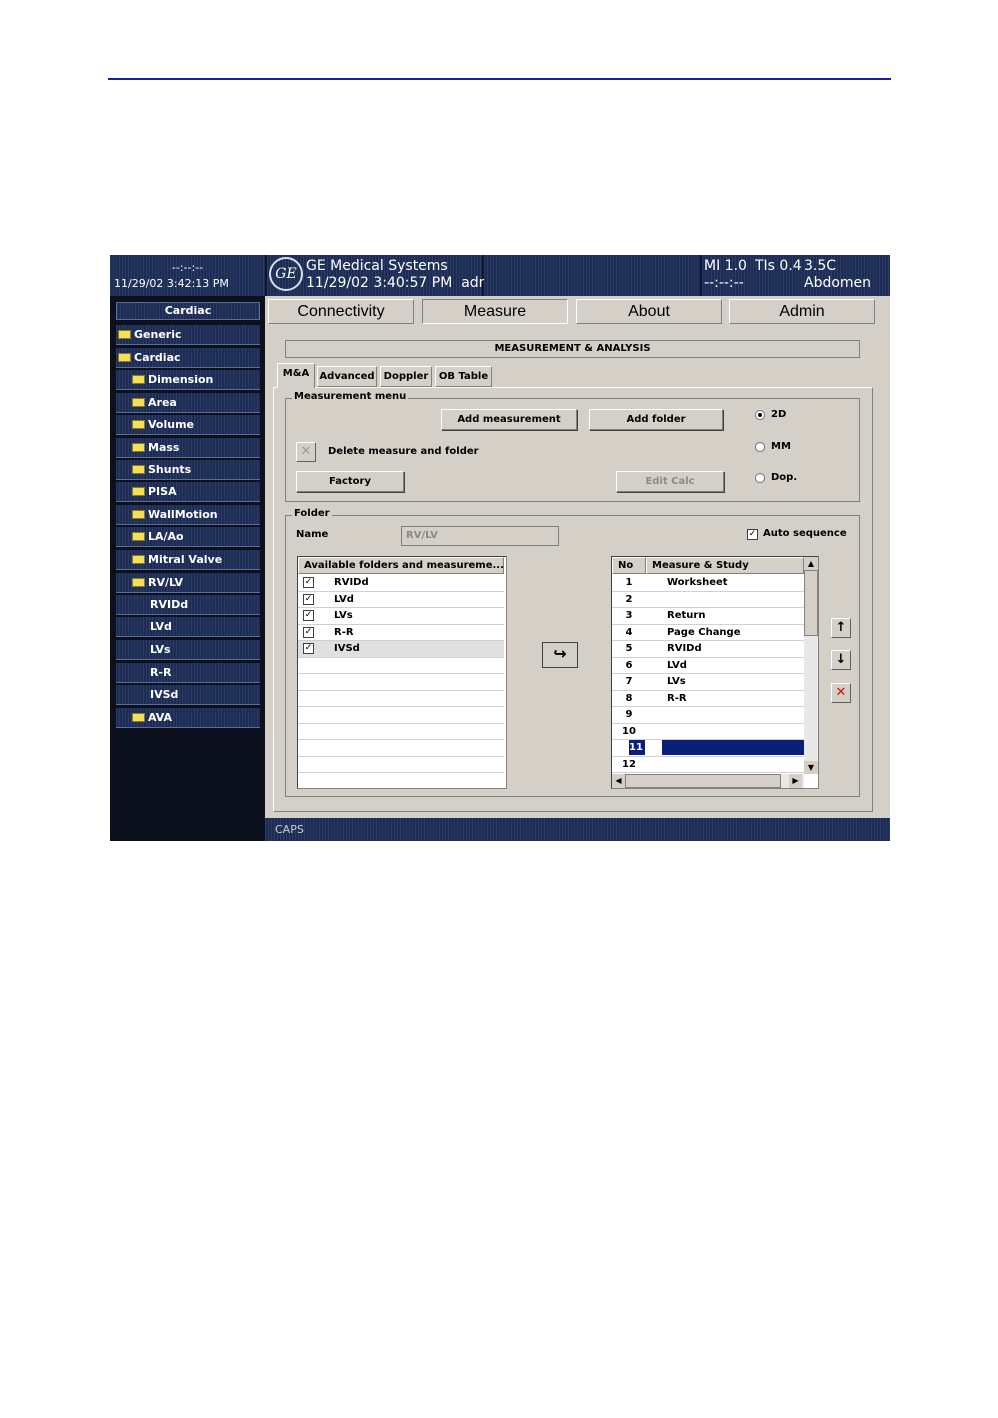 The image size is (998, 1418). Describe the element at coordinates (401, 649) in the screenshot. I see `list-item: ✓ IVSd` at that location.